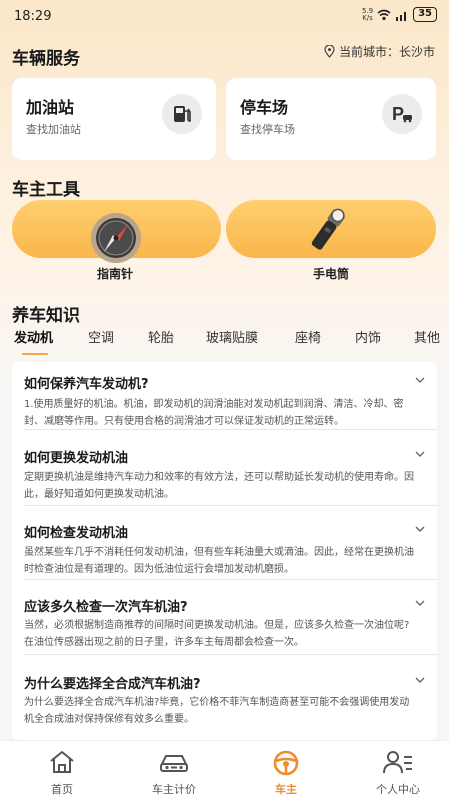 This screenshot has height=800, width=449. I want to click on net-speed: 5.9 K/s, so click(367, 14).